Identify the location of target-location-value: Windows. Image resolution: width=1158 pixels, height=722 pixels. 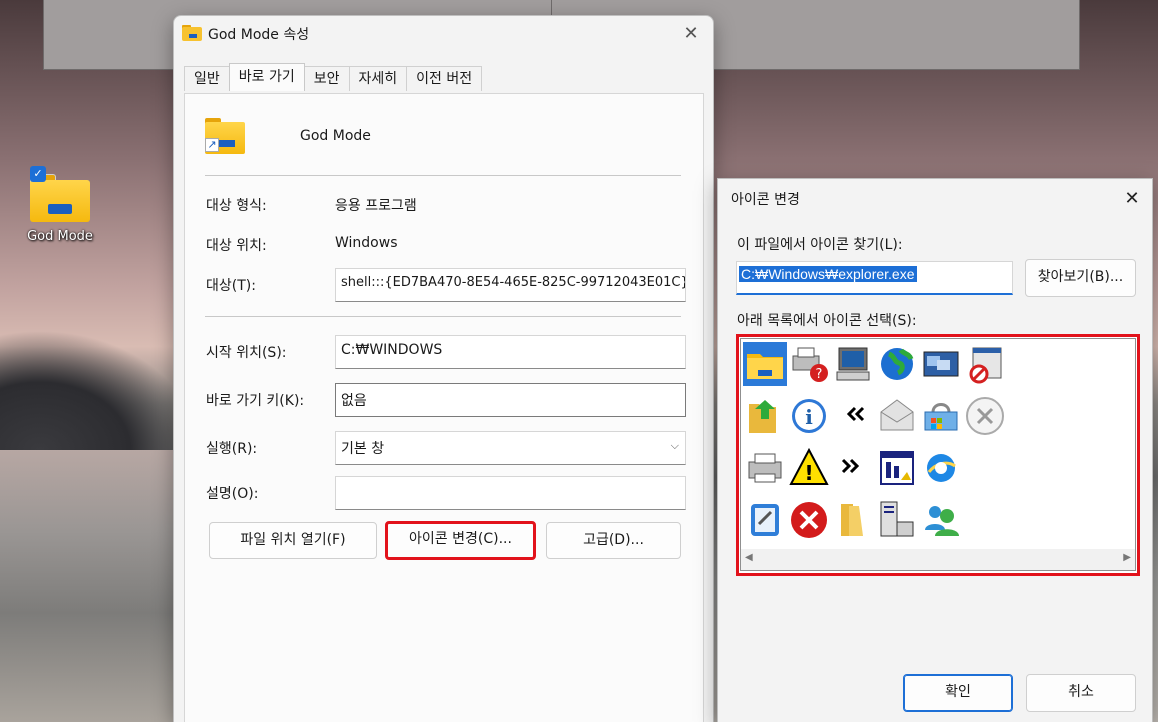
(366, 243).